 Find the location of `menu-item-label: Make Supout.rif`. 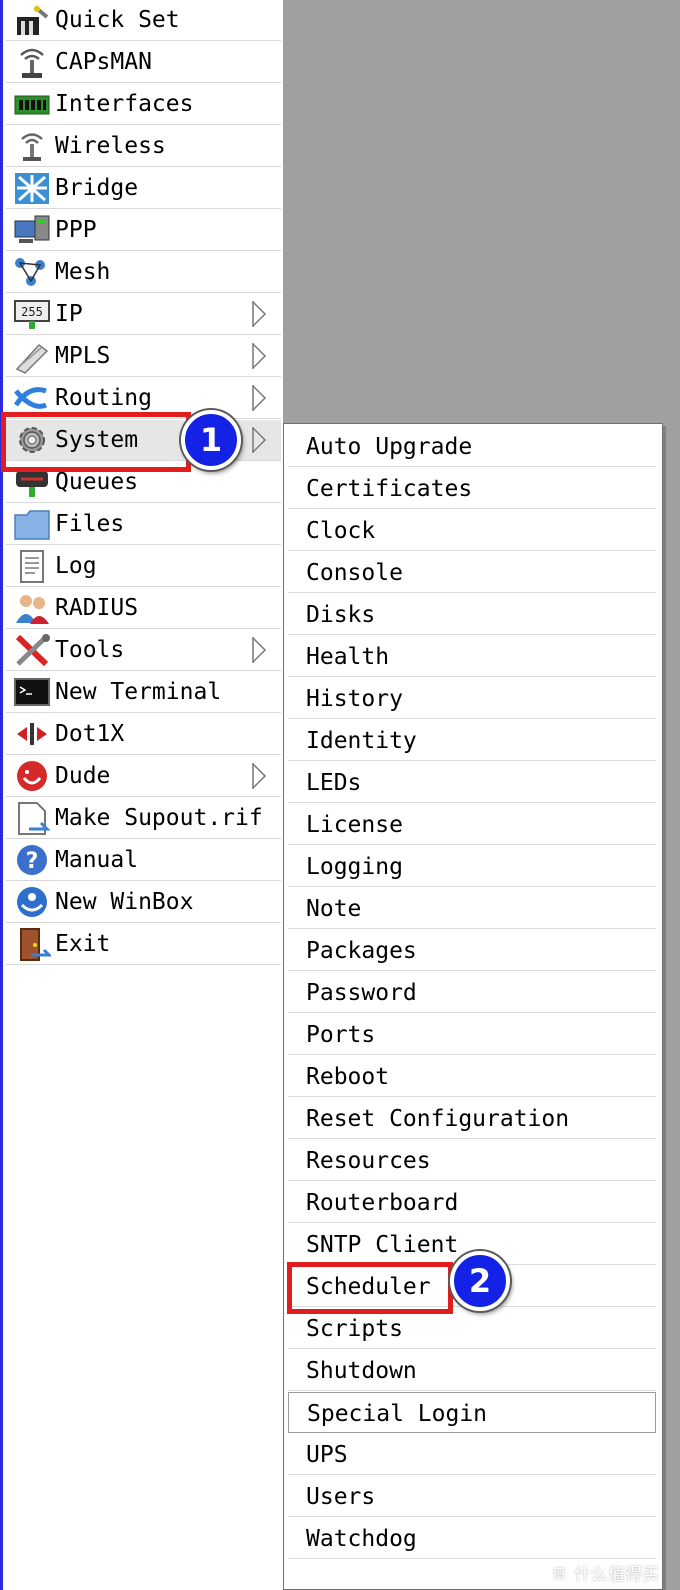

menu-item-label: Make Supout.rif is located at coordinates (159, 818).